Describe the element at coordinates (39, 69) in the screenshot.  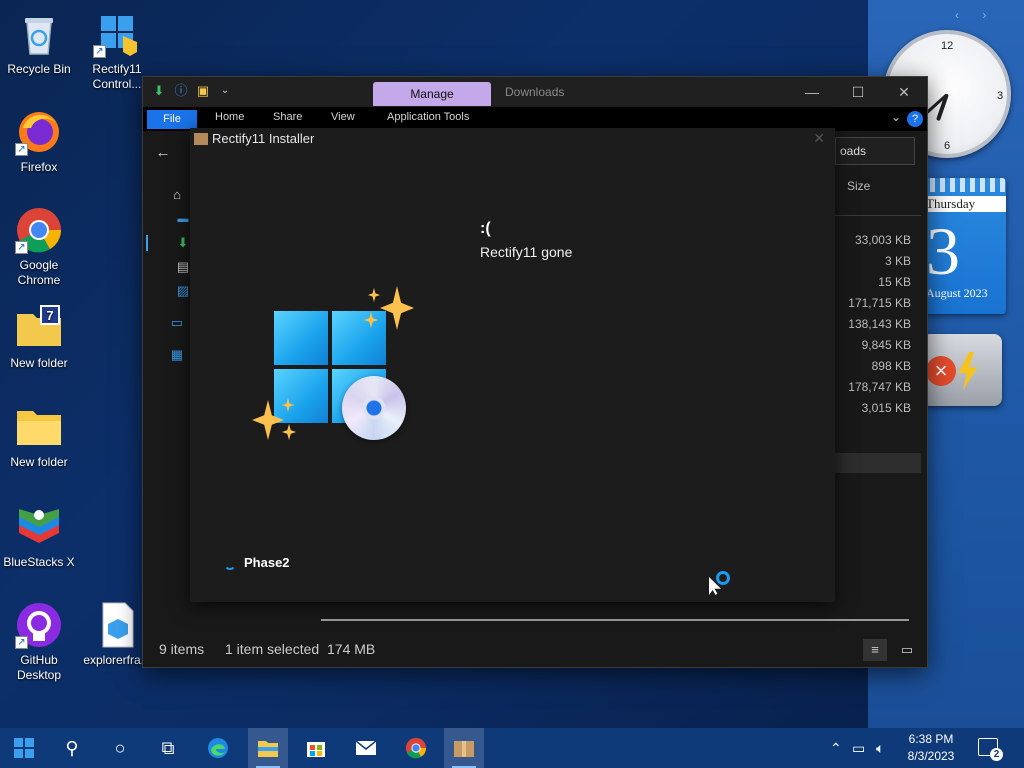
I see `desktop-icon-label: Recycle Bin` at that location.